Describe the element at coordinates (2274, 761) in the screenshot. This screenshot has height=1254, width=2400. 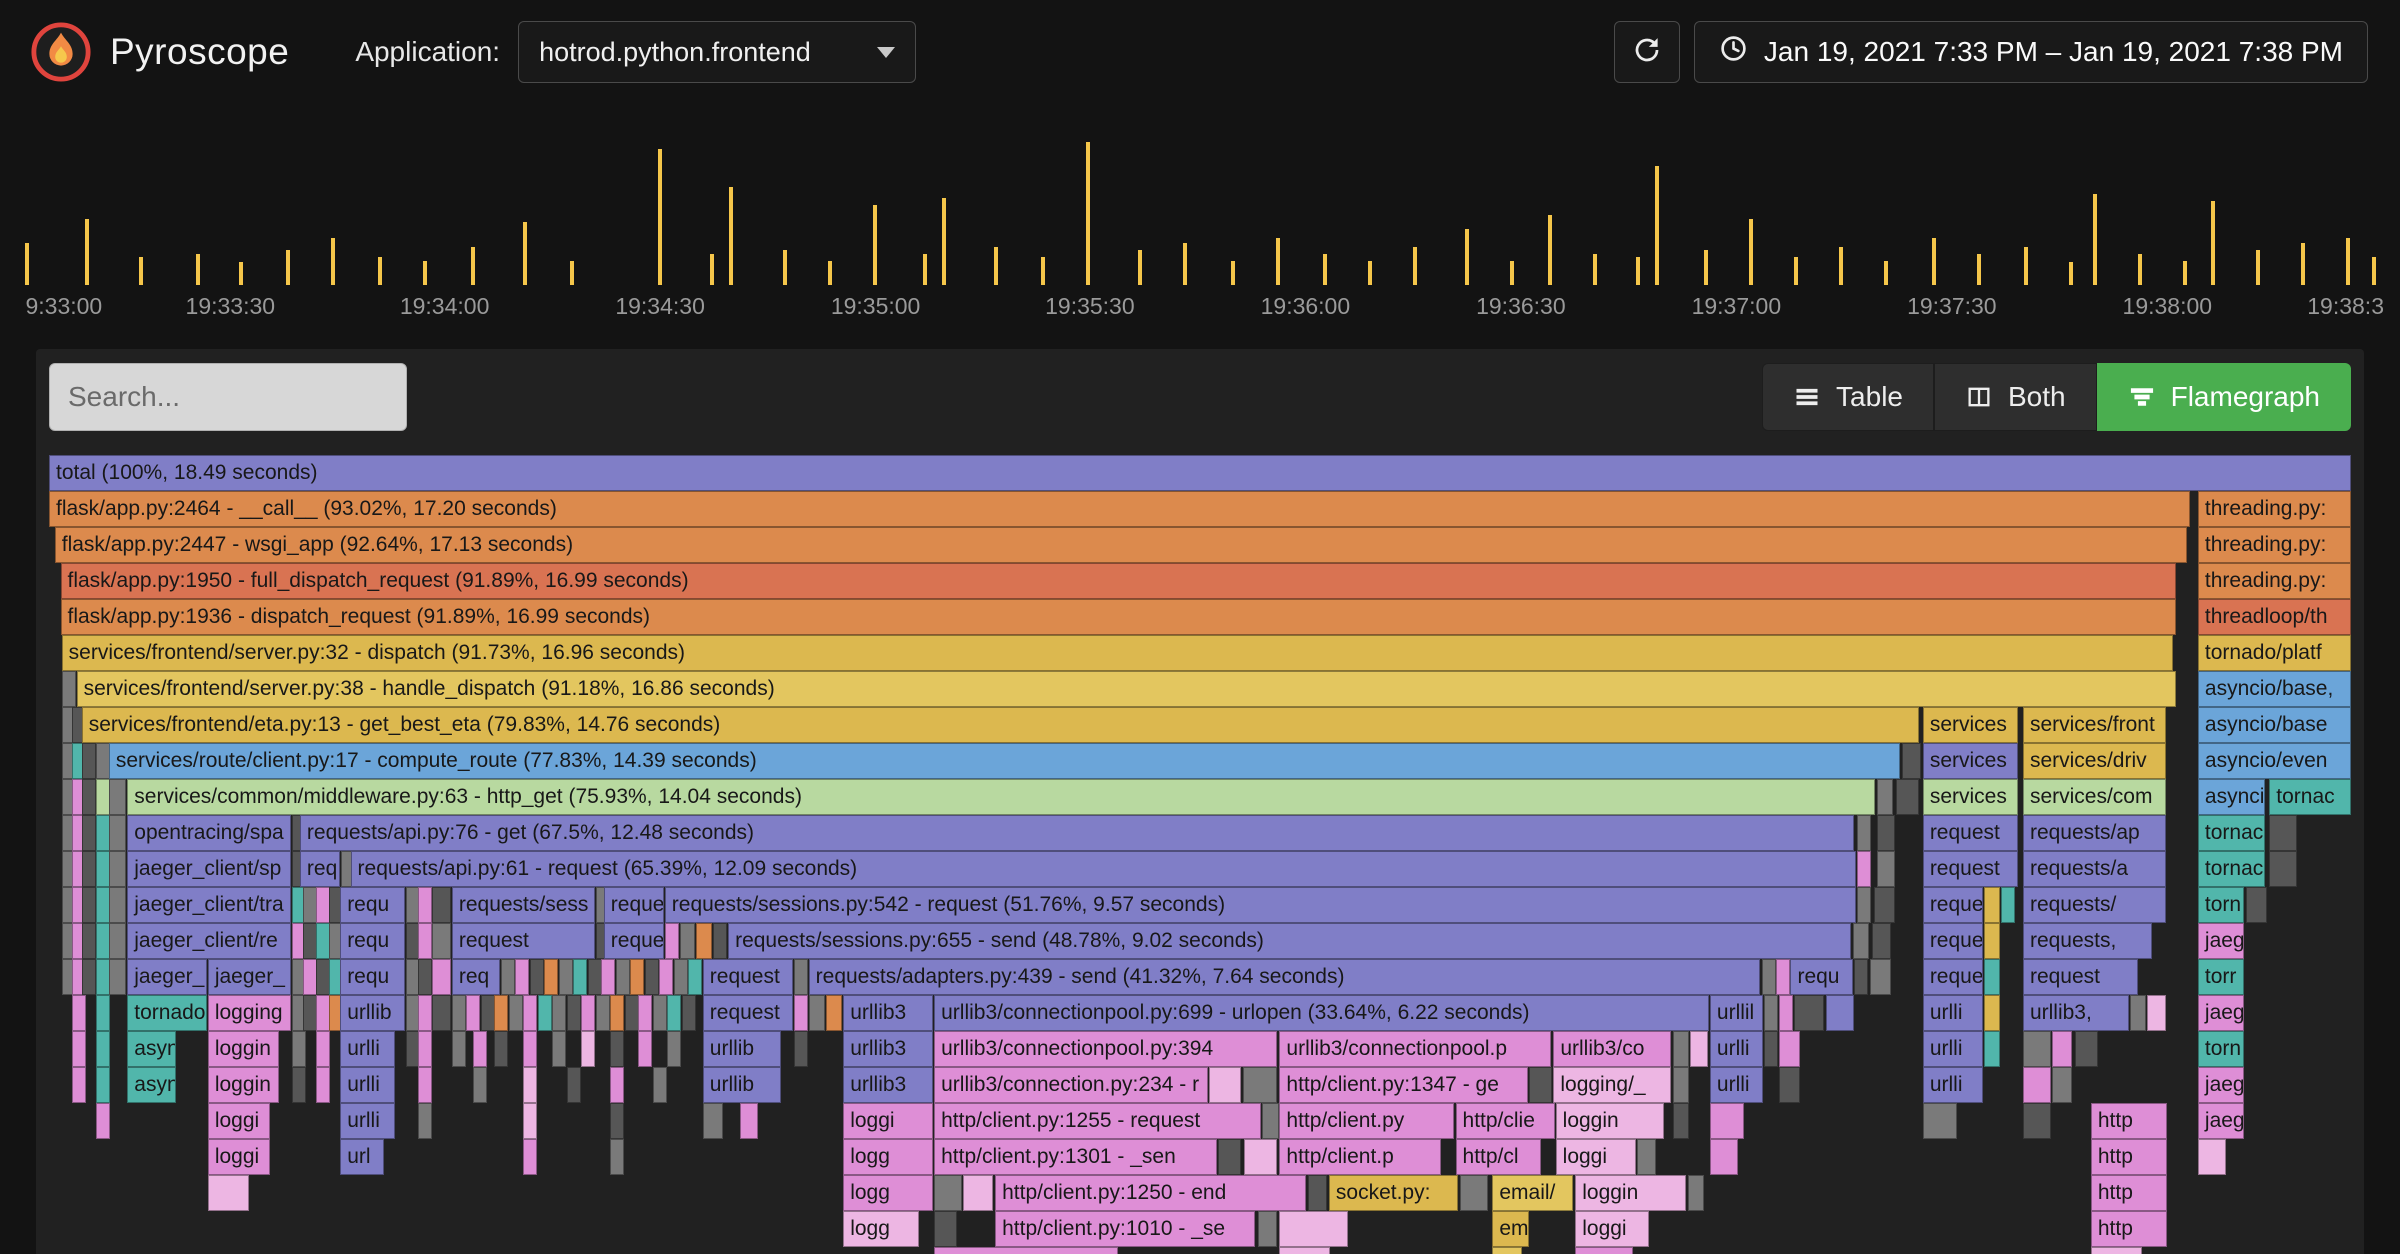
I see `flame-block: asyncio/even` at that location.